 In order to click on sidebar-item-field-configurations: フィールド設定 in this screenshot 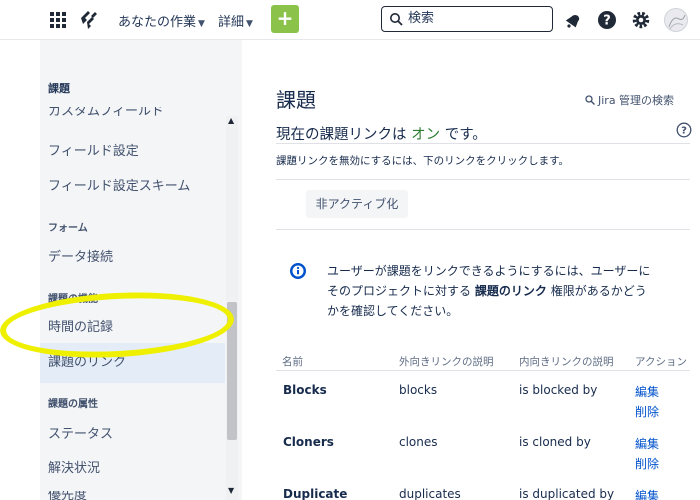, I will do `click(93, 149)`.